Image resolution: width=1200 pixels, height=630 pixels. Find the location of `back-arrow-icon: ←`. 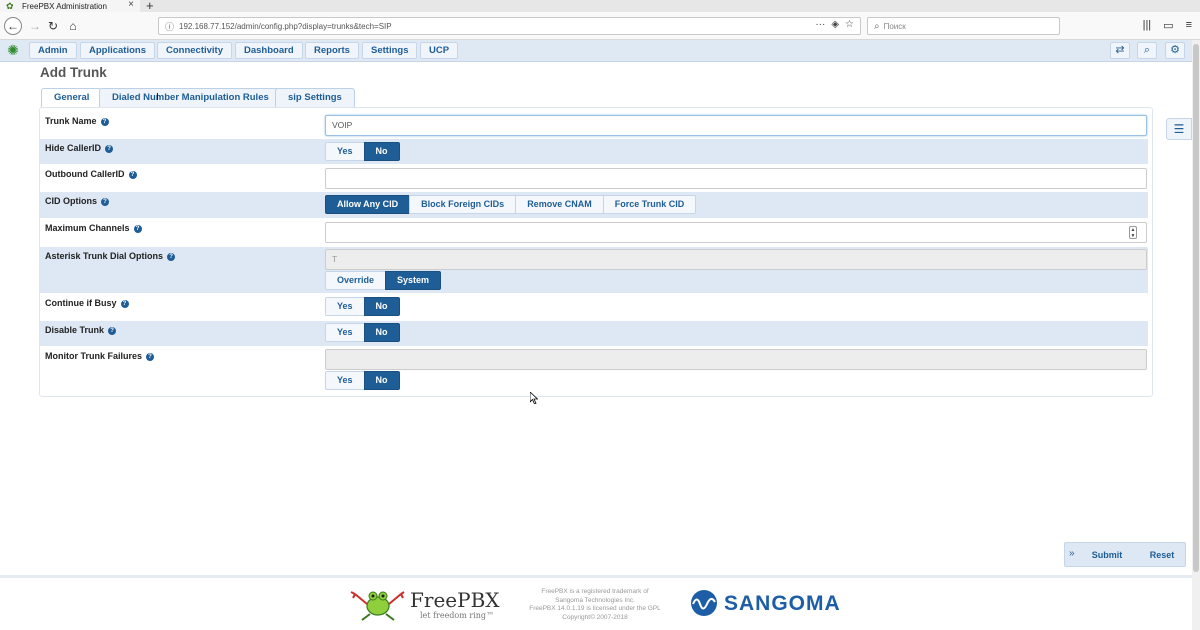

back-arrow-icon: ← is located at coordinates (13, 26).